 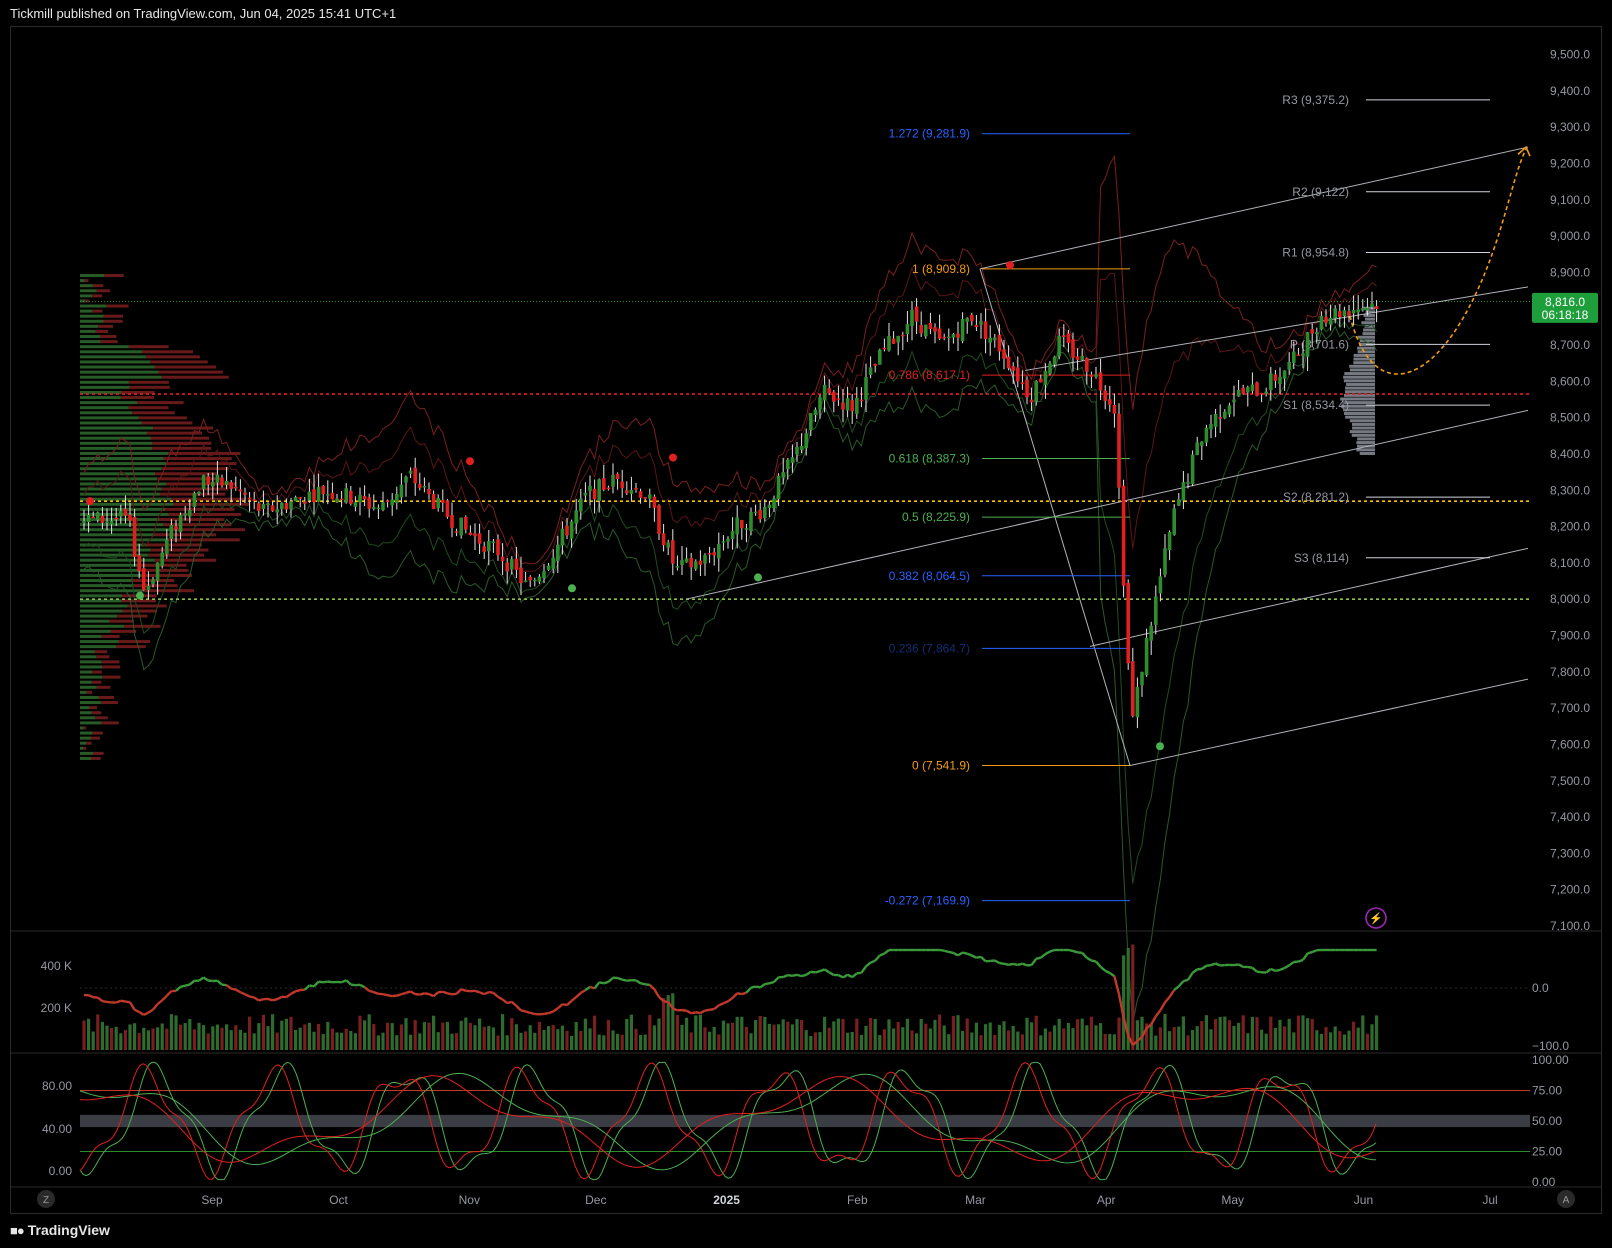 What do you see at coordinates (1570, 272) in the screenshot?
I see `price-tick-label: 8,900.0` at bounding box center [1570, 272].